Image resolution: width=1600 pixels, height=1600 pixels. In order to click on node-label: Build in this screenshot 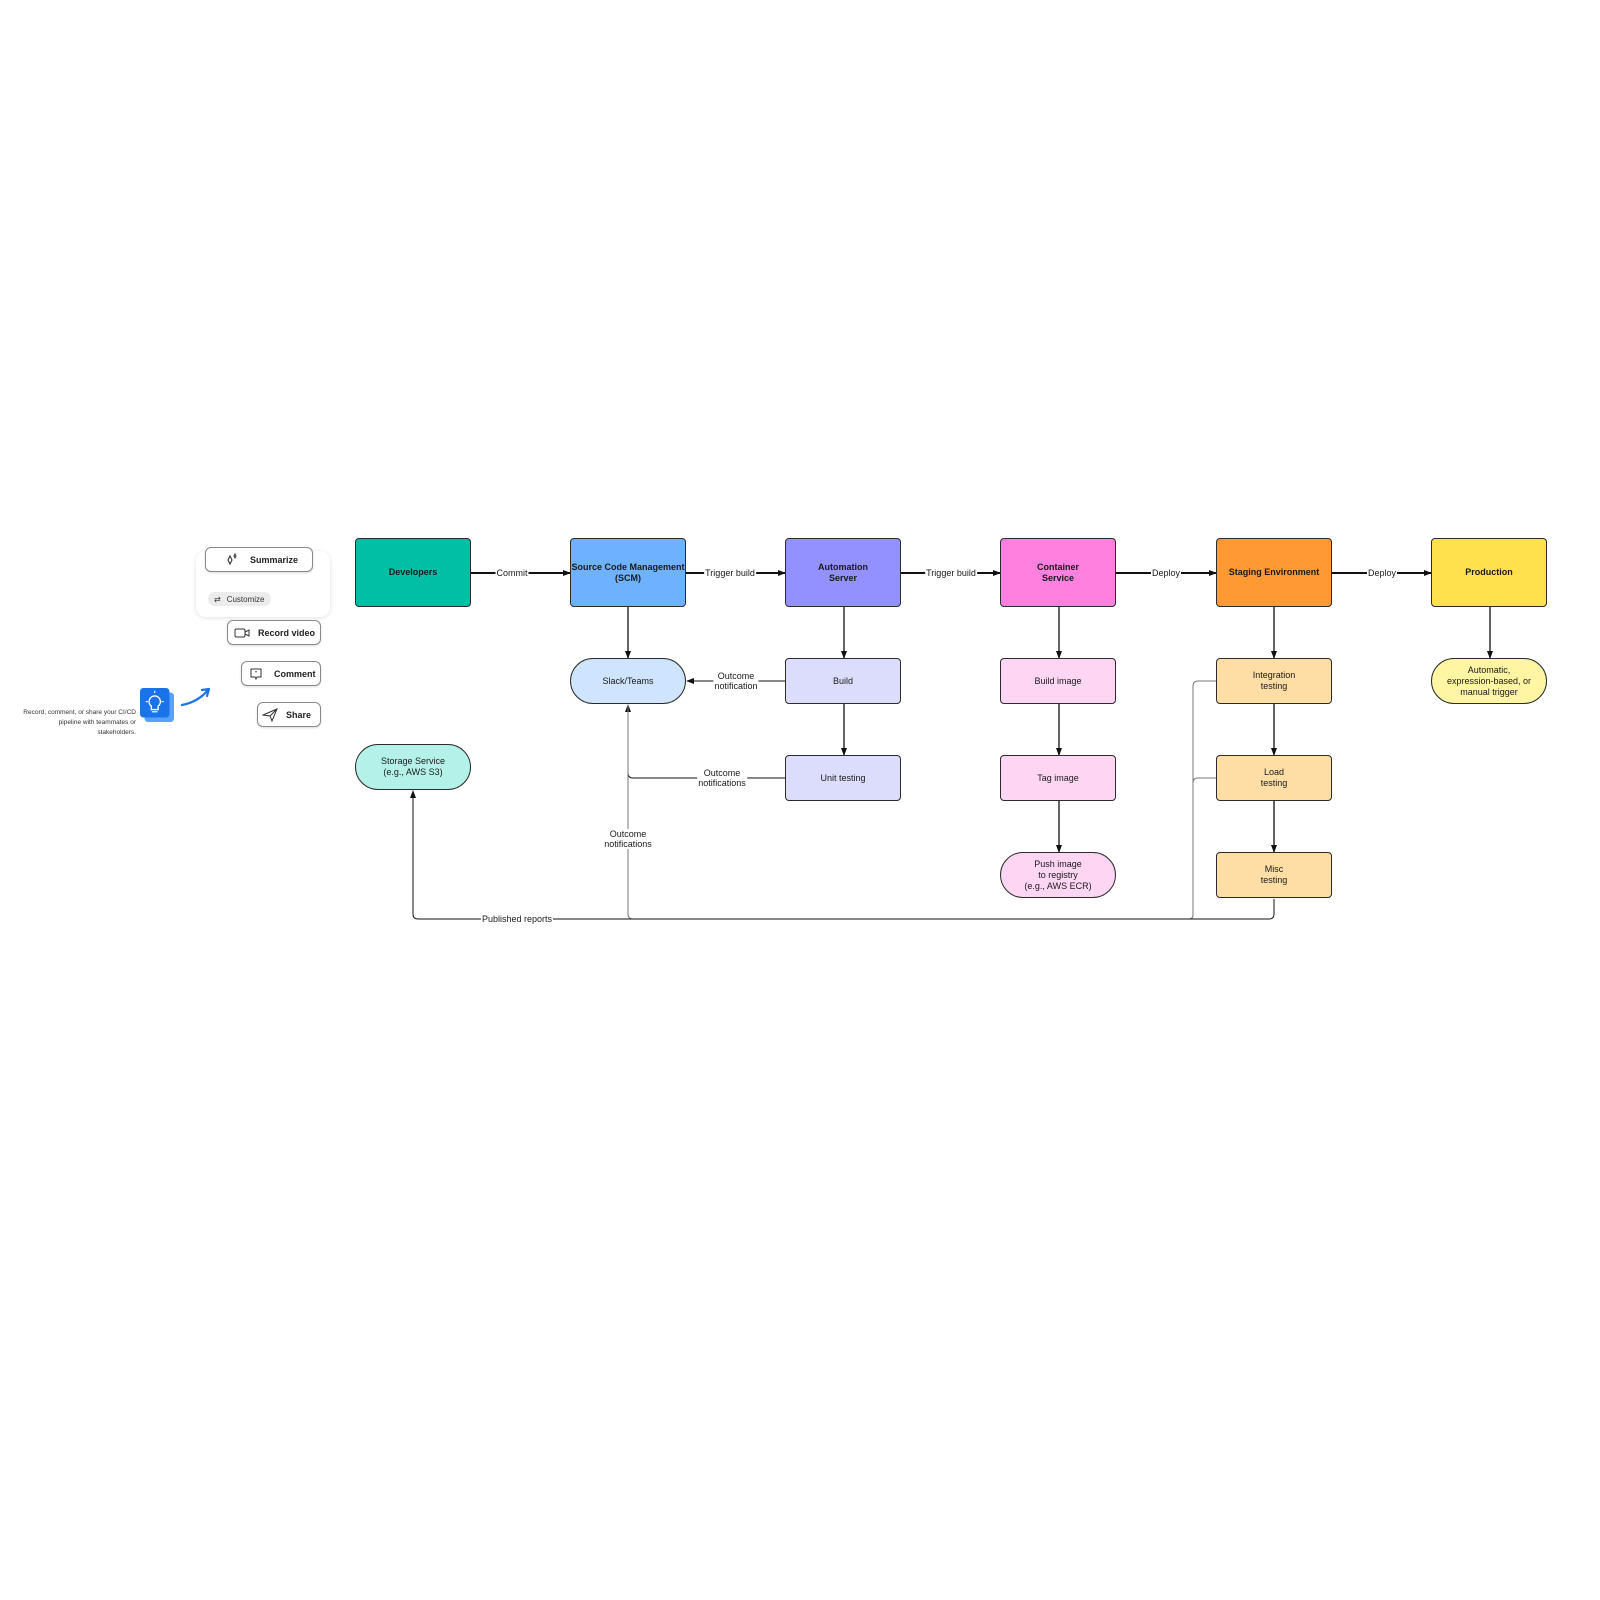, I will do `click(842, 680)`.